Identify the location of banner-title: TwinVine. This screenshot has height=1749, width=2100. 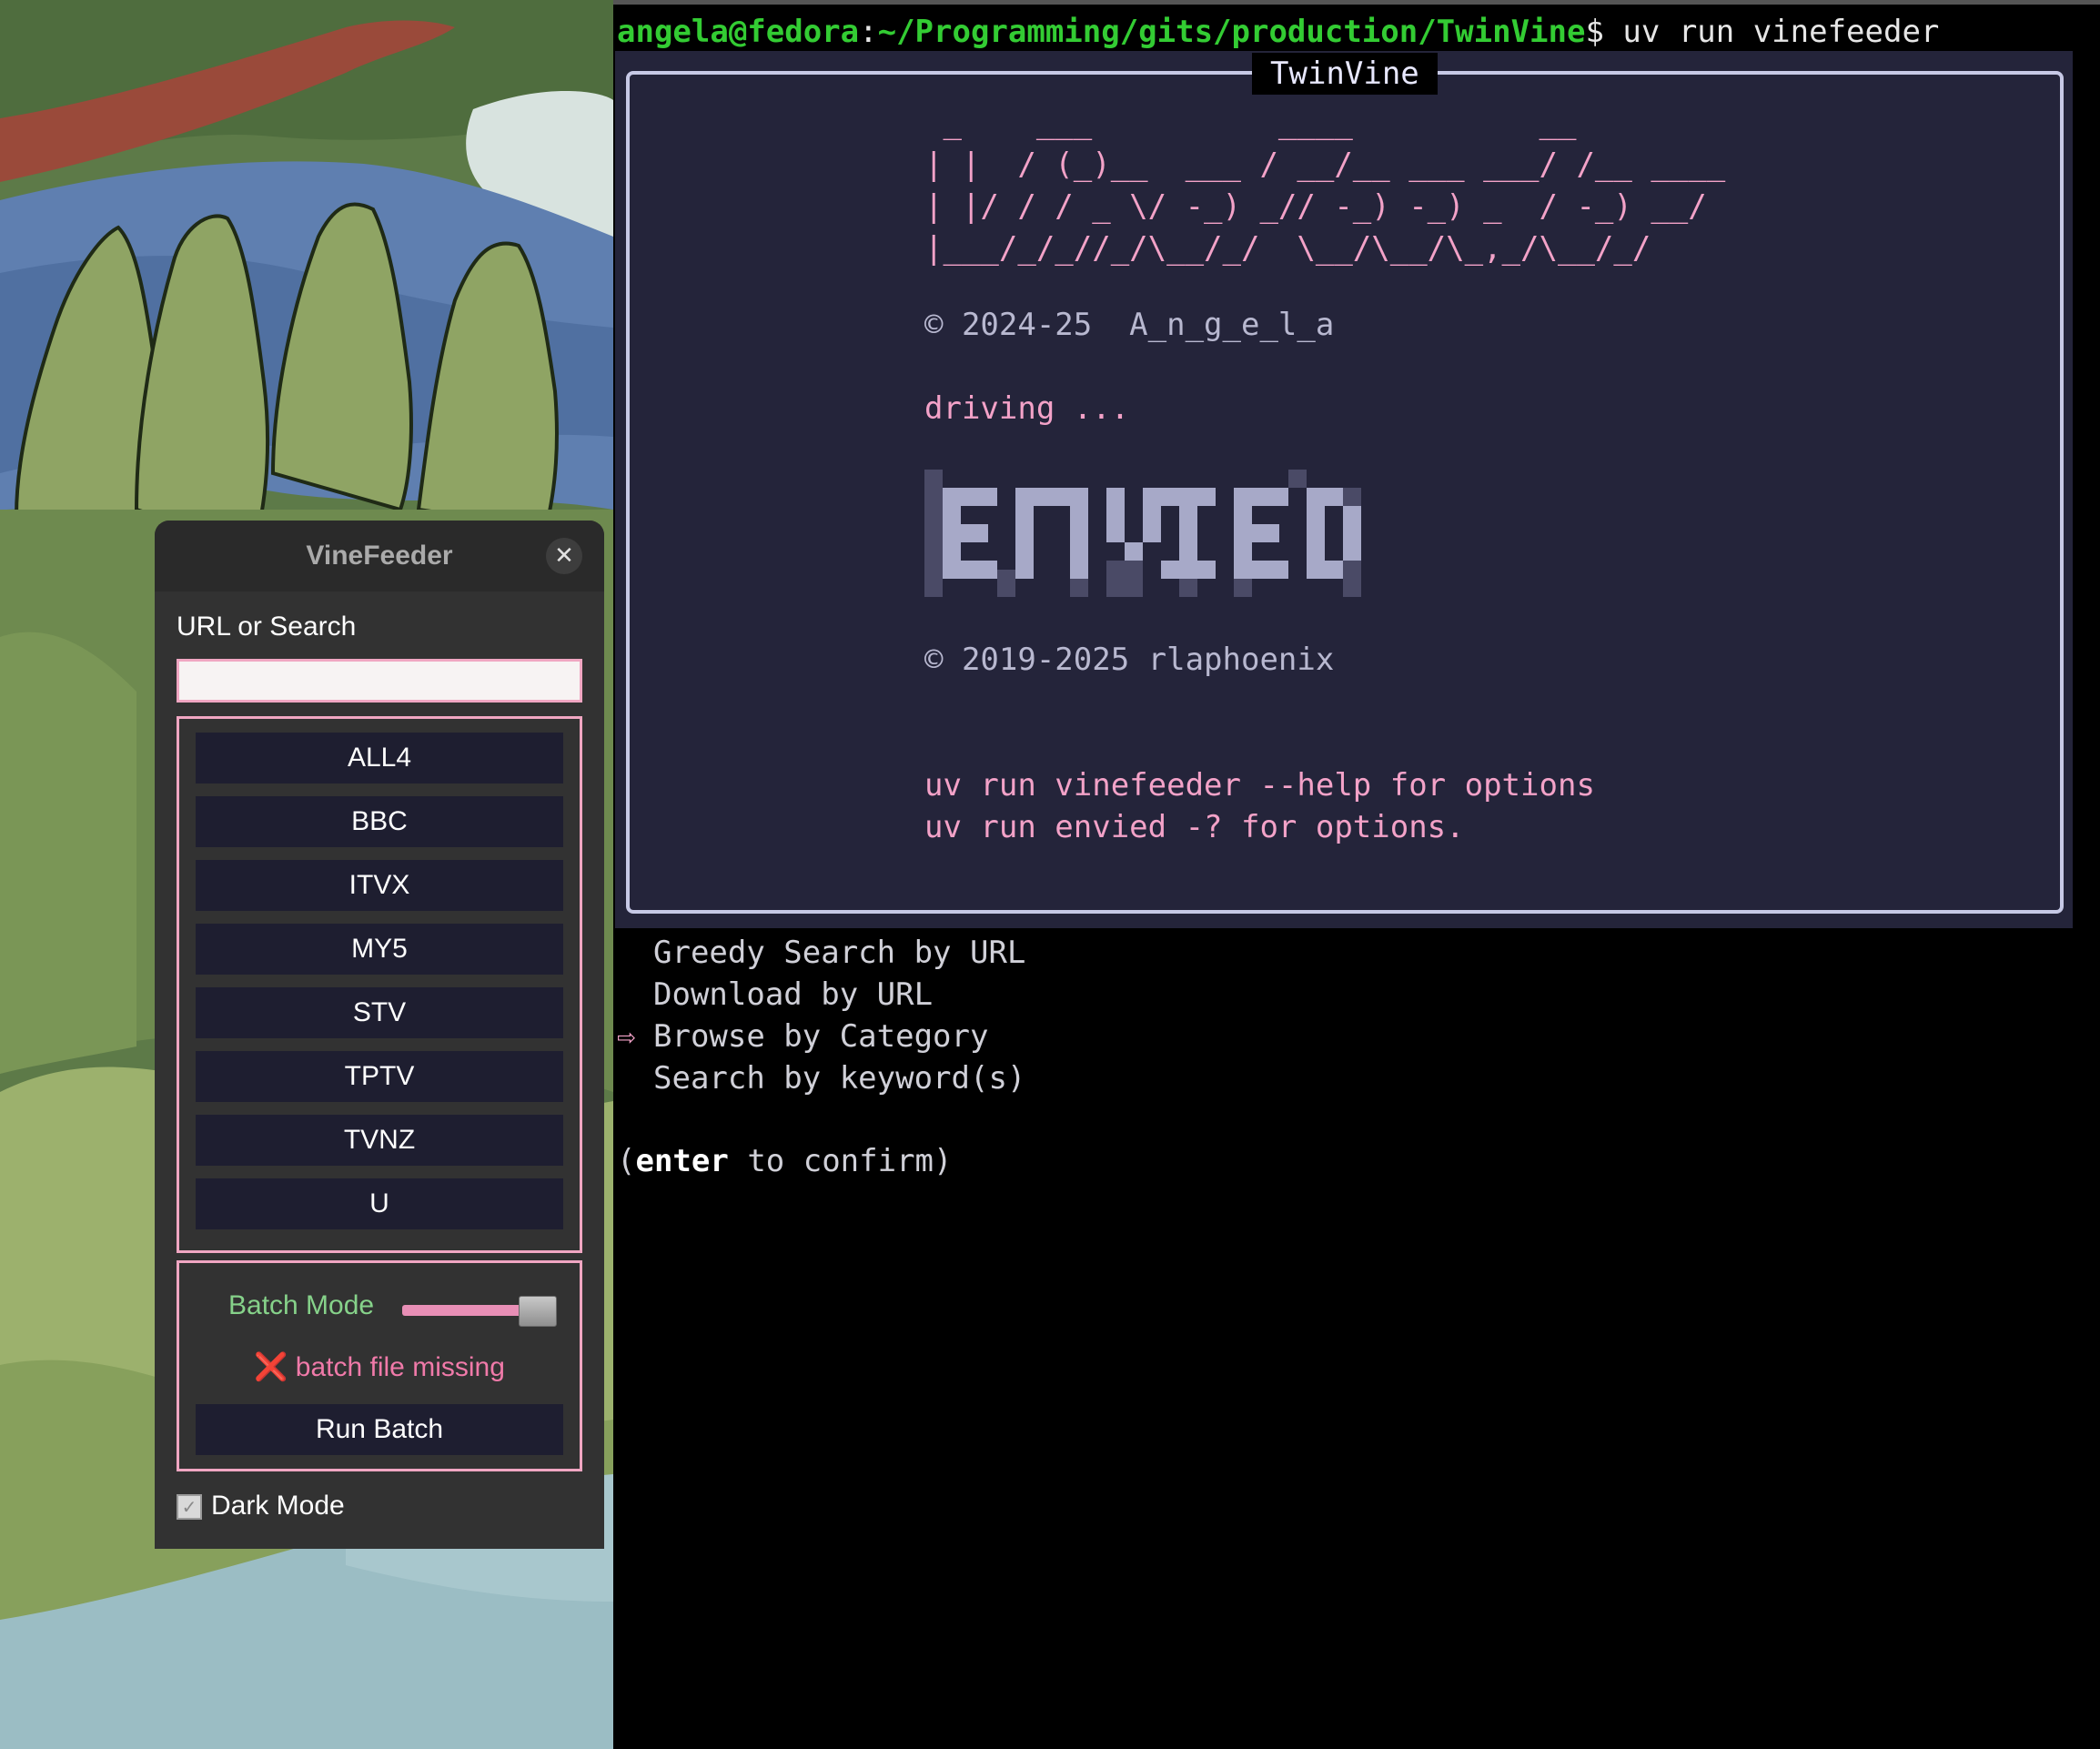
(1345, 74).